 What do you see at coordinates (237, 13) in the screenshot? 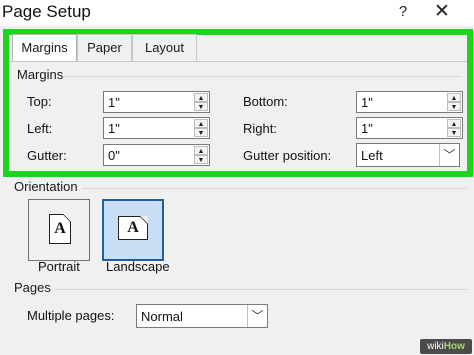
I see `title-bar: Page Setup ? ✕` at bounding box center [237, 13].